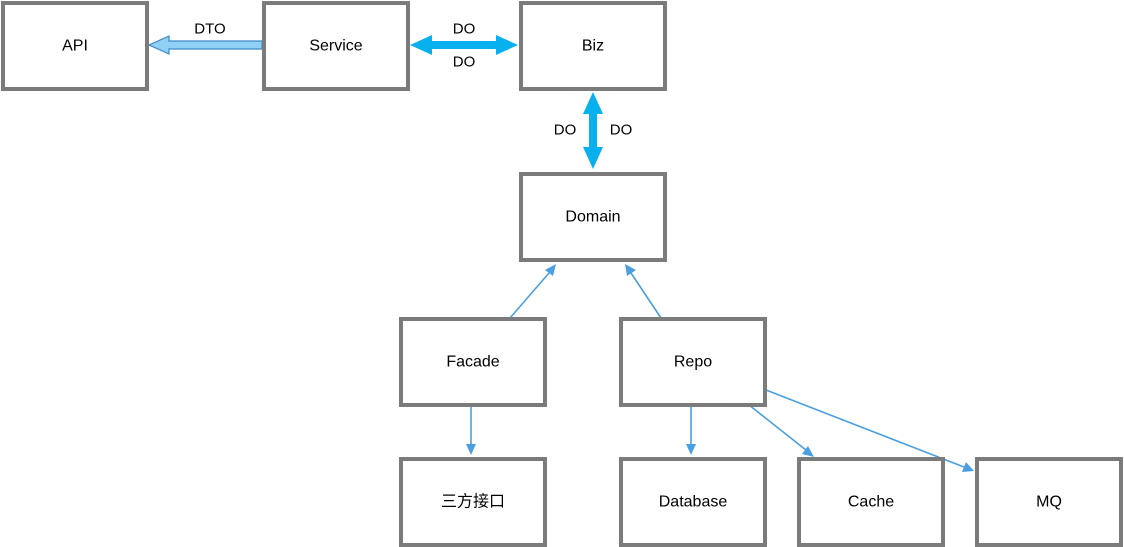 Image resolution: width=1124 pixels, height=547 pixels. What do you see at coordinates (781, 430) in the screenshot?
I see `edge-repo-to-cache` at bounding box center [781, 430].